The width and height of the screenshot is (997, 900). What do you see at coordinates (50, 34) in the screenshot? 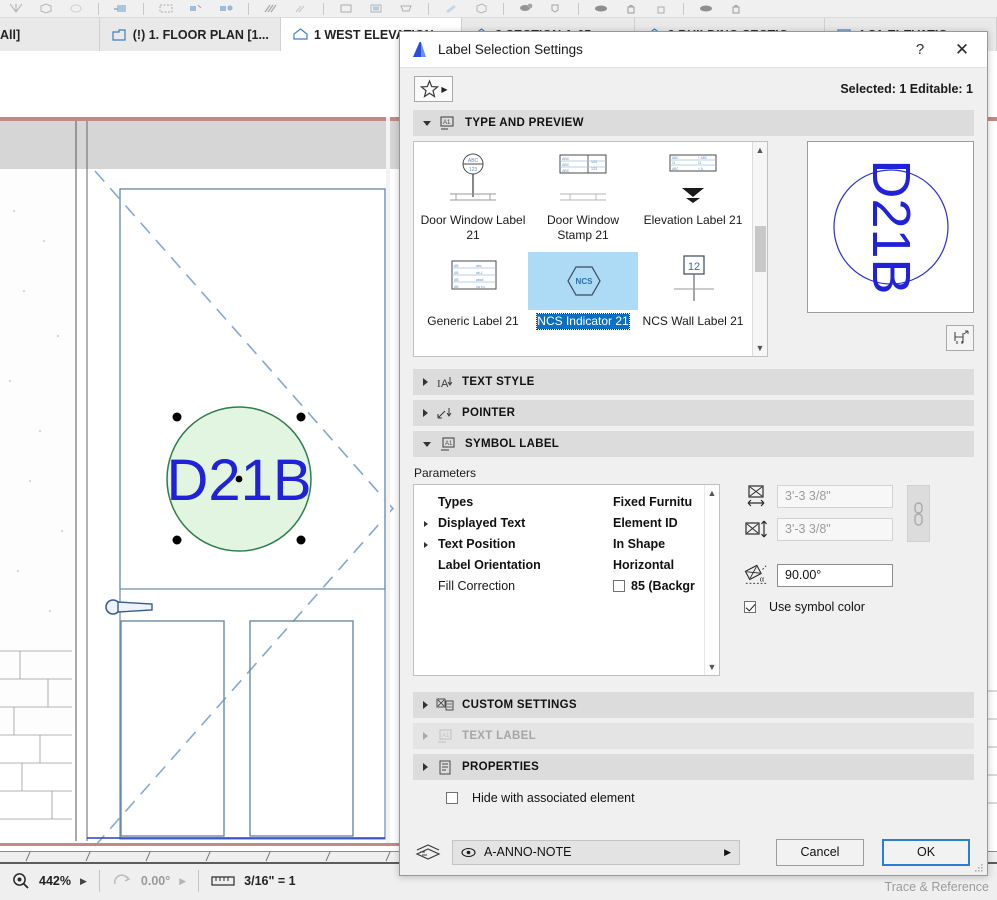
I see `tab-all: All]` at bounding box center [50, 34].